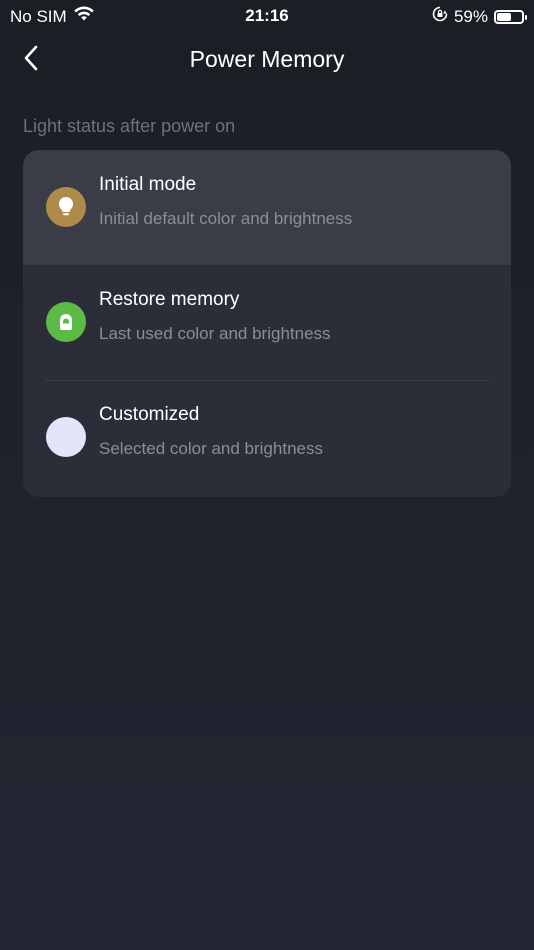  Describe the element at coordinates (215, 333) in the screenshot. I see `option-subtitle: Last used color and brightness` at that location.